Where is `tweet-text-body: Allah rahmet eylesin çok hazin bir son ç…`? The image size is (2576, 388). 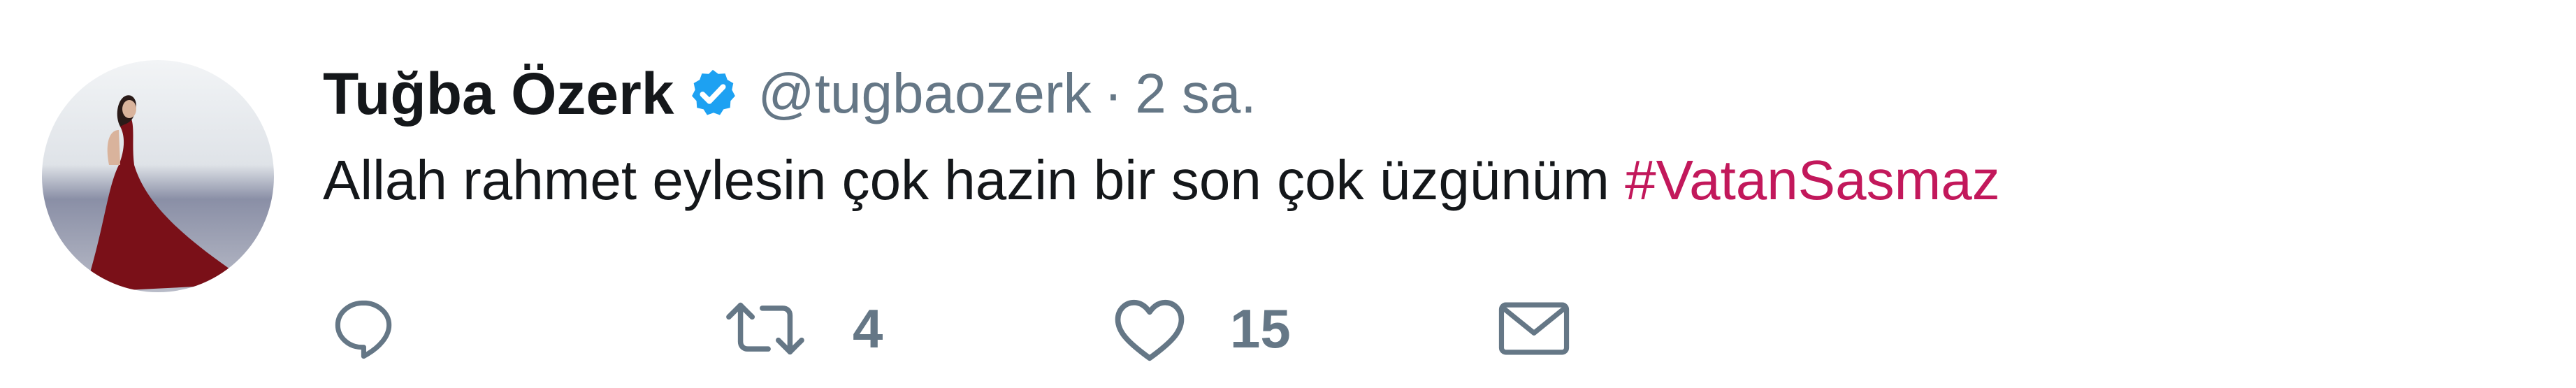 tweet-text-body: Allah rahmet eylesin çok hazin bir son ç… is located at coordinates (974, 180).